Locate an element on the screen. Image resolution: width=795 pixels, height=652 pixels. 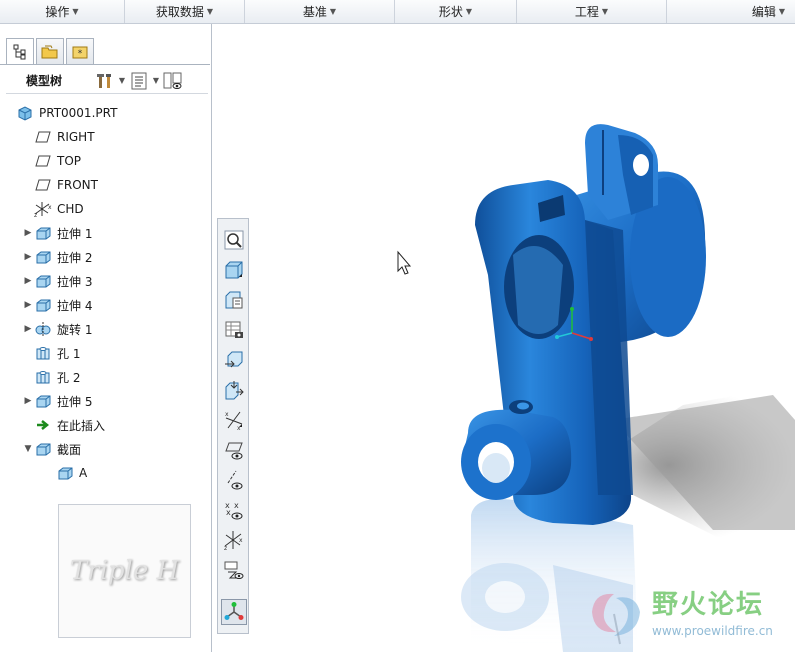
point-display-button: xxx is located at coordinates (234, 510).